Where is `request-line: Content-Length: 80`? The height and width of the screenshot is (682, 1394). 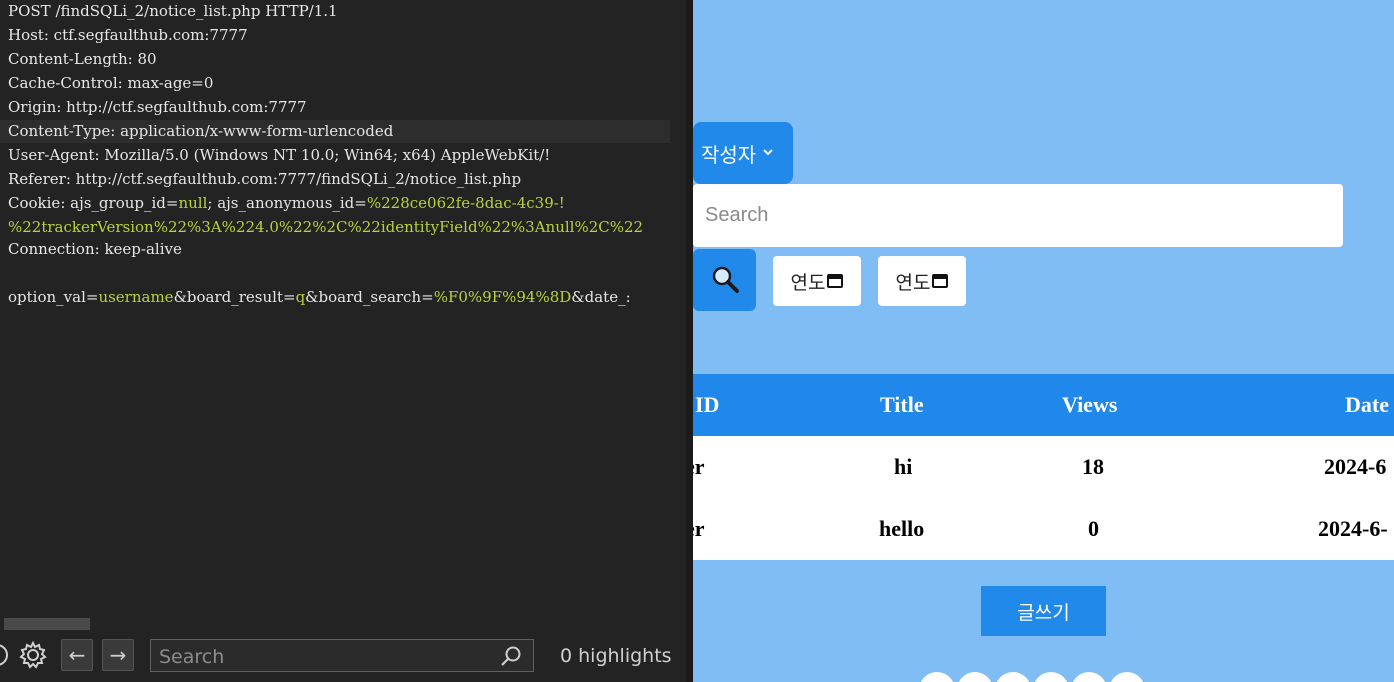 request-line: Content-Length: 80 is located at coordinates (82, 59).